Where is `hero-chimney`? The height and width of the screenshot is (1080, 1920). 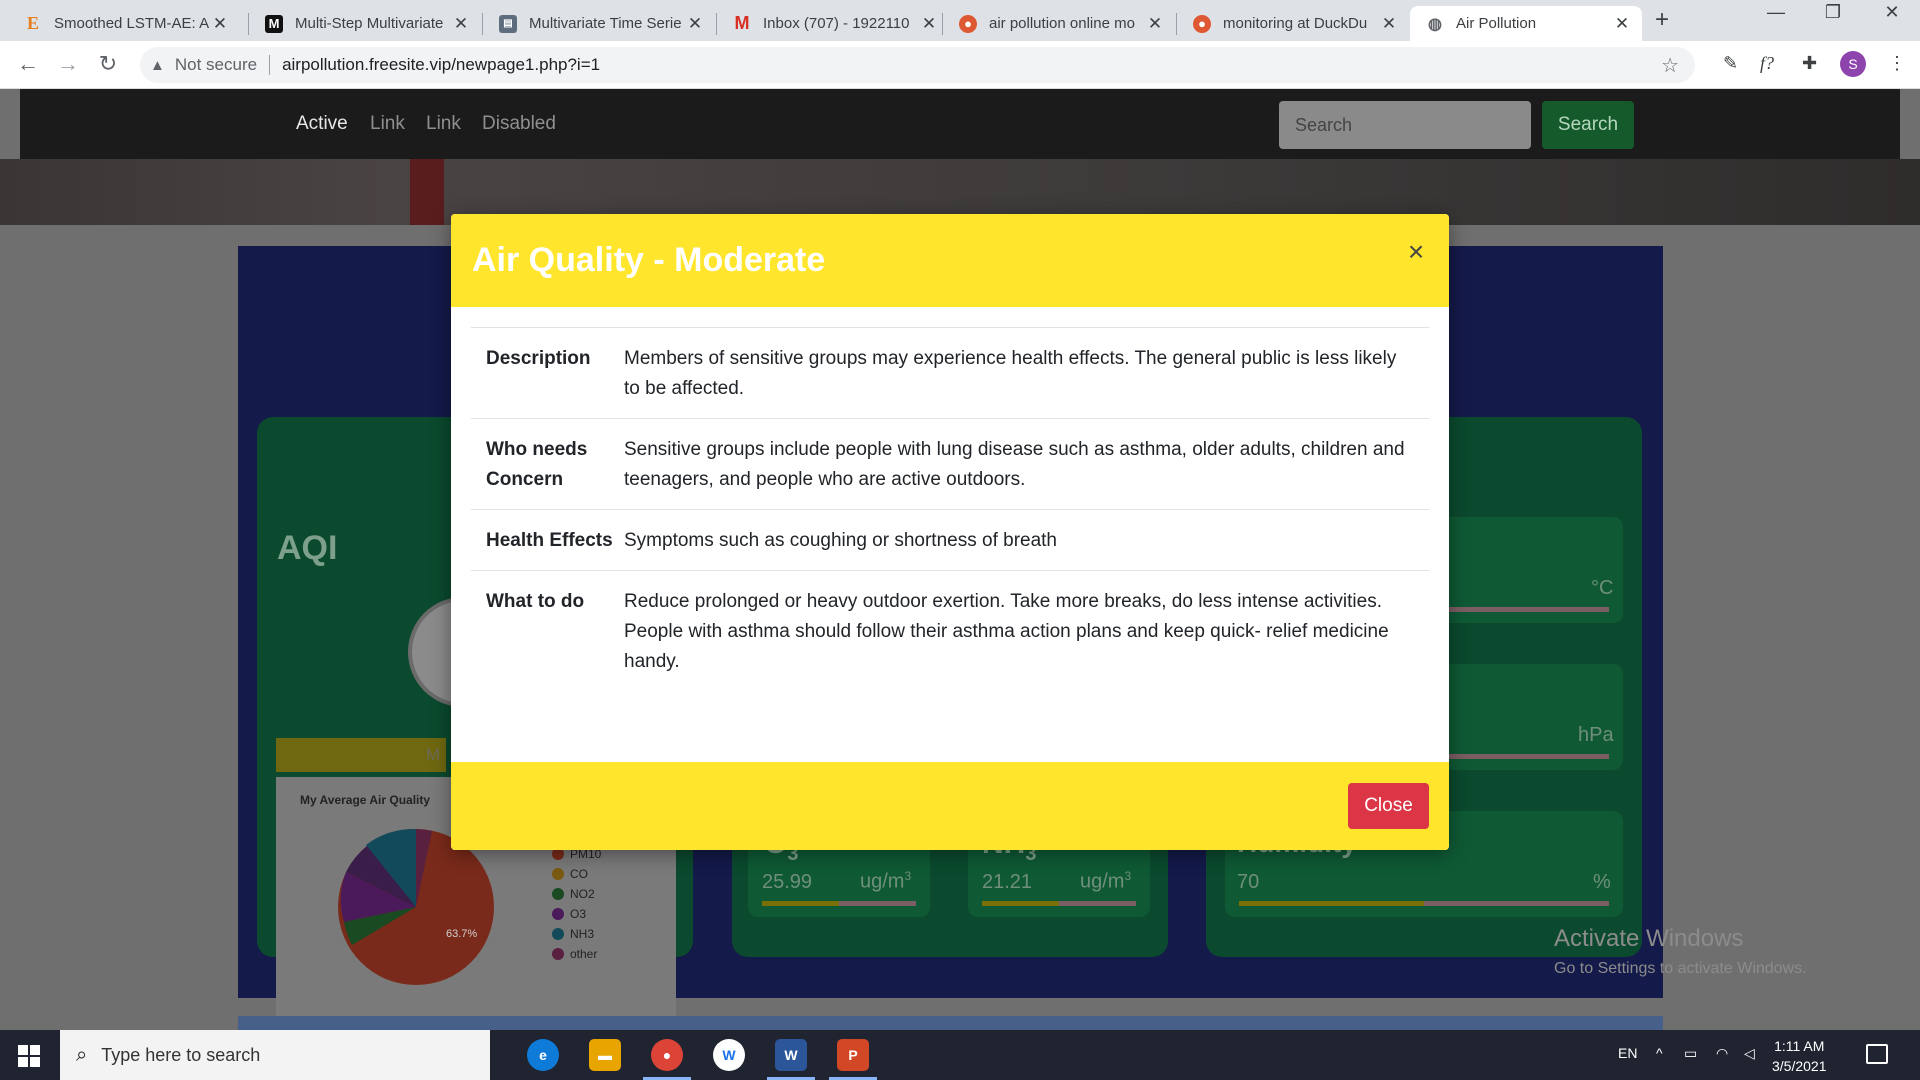 hero-chimney is located at coordinates (427, 192).